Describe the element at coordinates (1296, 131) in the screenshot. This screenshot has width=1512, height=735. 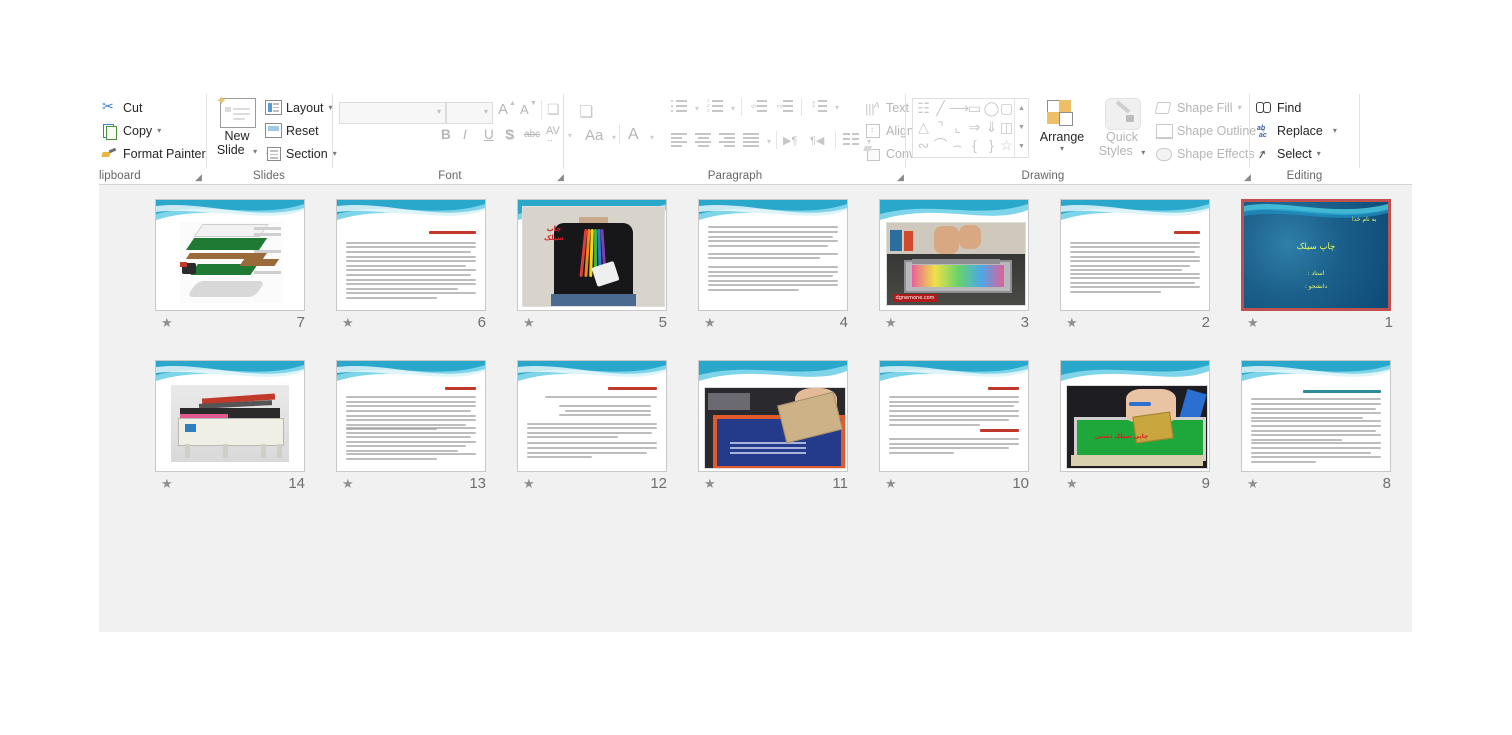
I see `replace-button: ab ac Replace ▾` at that location.